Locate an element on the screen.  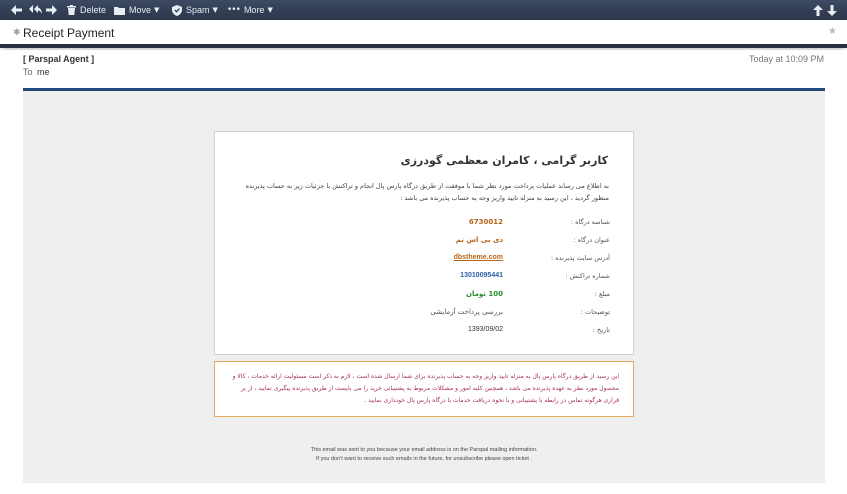
more-label: More is located at coordinates (254, 10).